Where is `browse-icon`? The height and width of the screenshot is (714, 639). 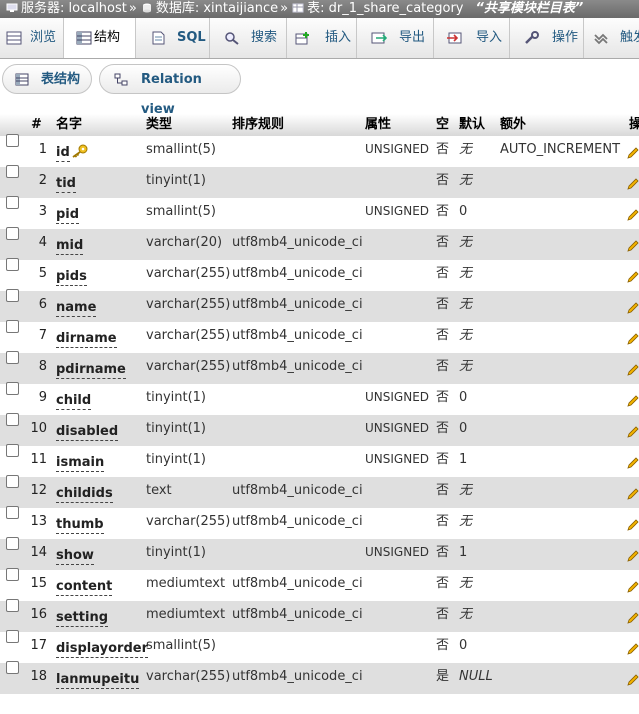 browse-icon is located at coordinates (14, 38).